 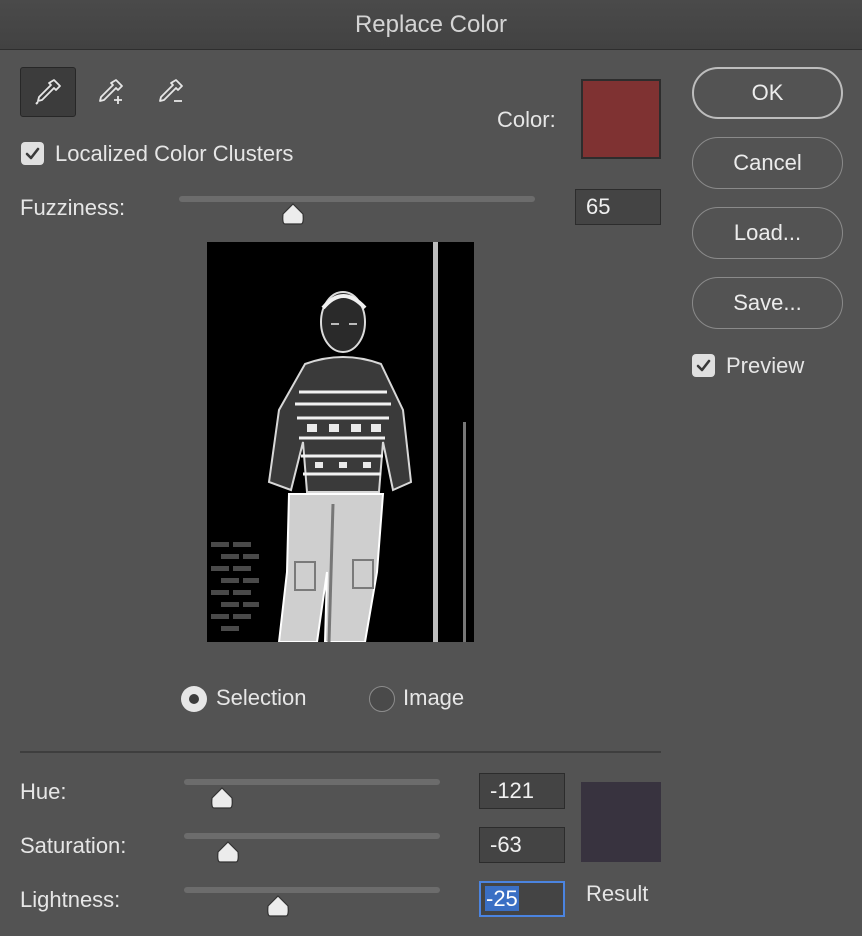 What do you see at coordinates (261, 697) in the screenshot?
I see `selection-radio-label: Selection` at bounding box center [261, 697].